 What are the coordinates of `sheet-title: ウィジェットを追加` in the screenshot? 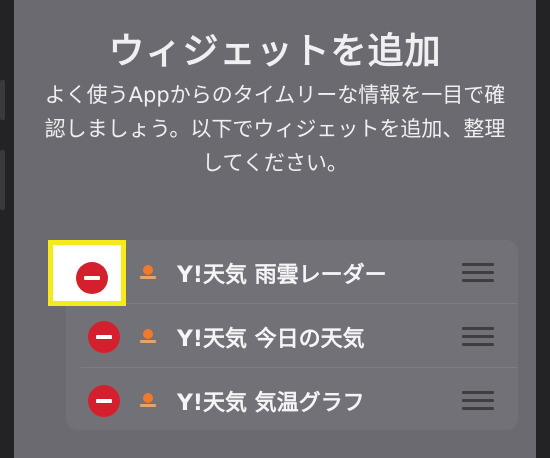 It's located at (275, 51).